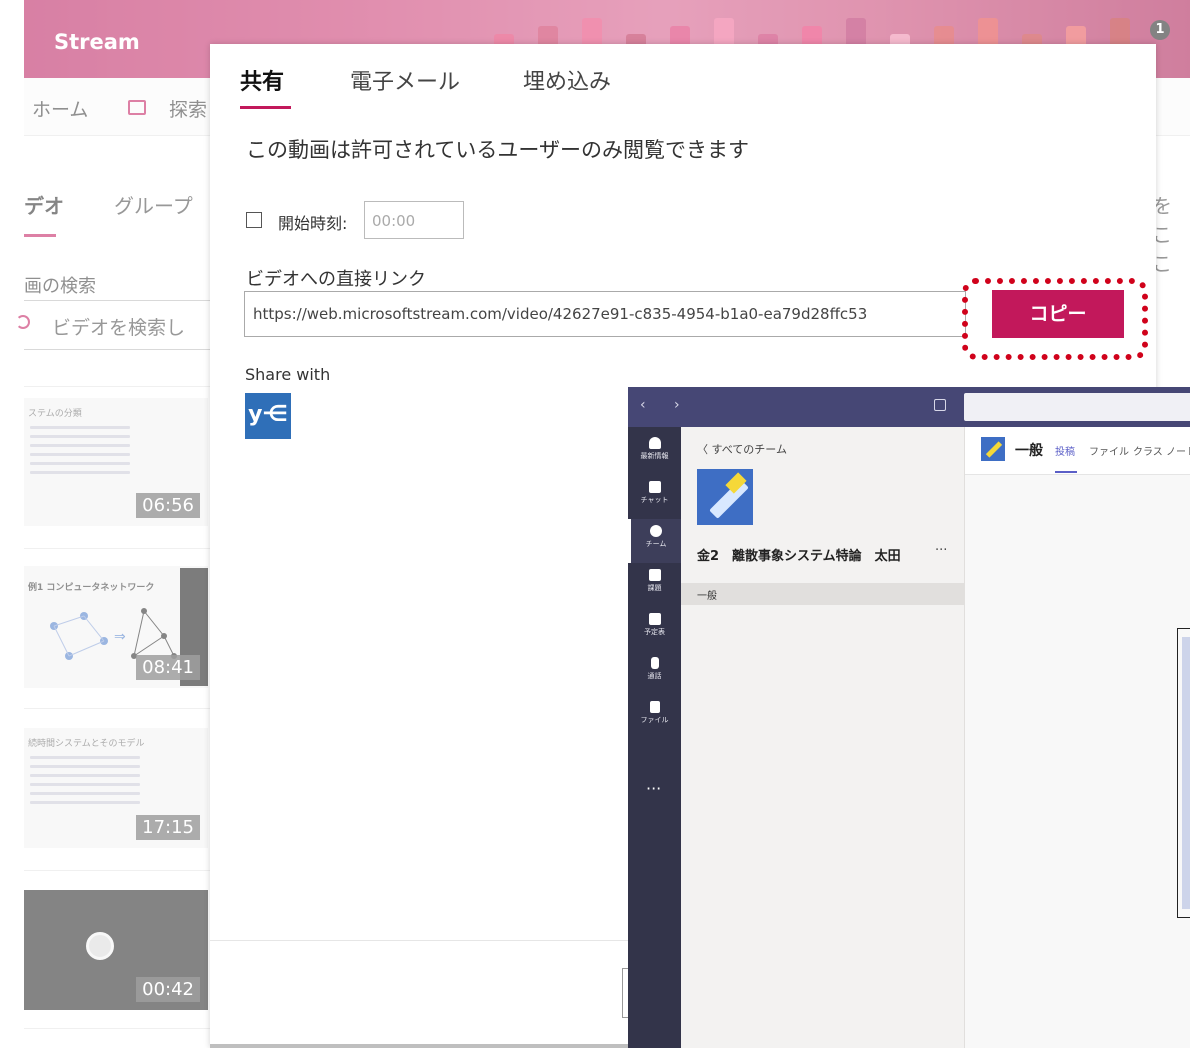 Image resolution: width=1190 pixels, height=1048 pixels. I want to click on rail-label: チーム, so click(656, 544).